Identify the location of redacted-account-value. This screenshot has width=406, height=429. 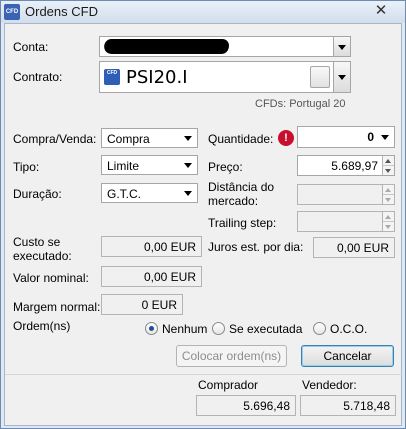
(166, 46).